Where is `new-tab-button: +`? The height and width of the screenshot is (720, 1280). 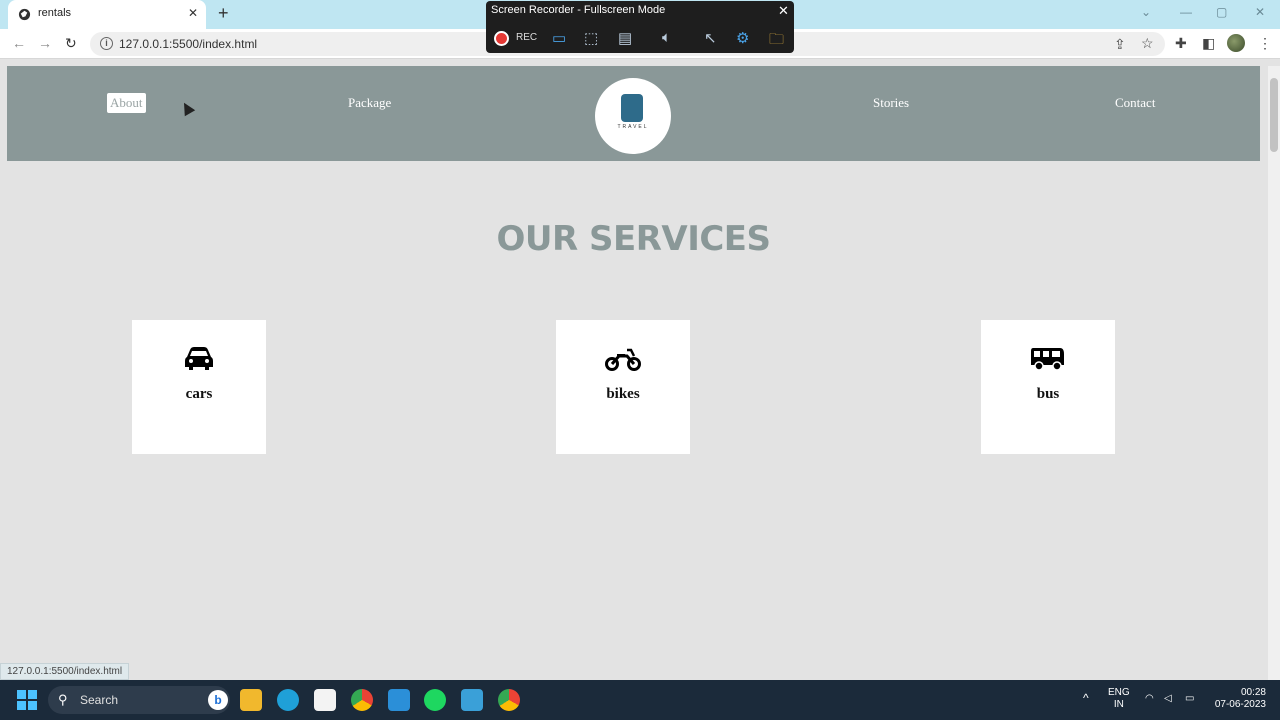 new-tab-button: + is located at coordinates (223, 13).